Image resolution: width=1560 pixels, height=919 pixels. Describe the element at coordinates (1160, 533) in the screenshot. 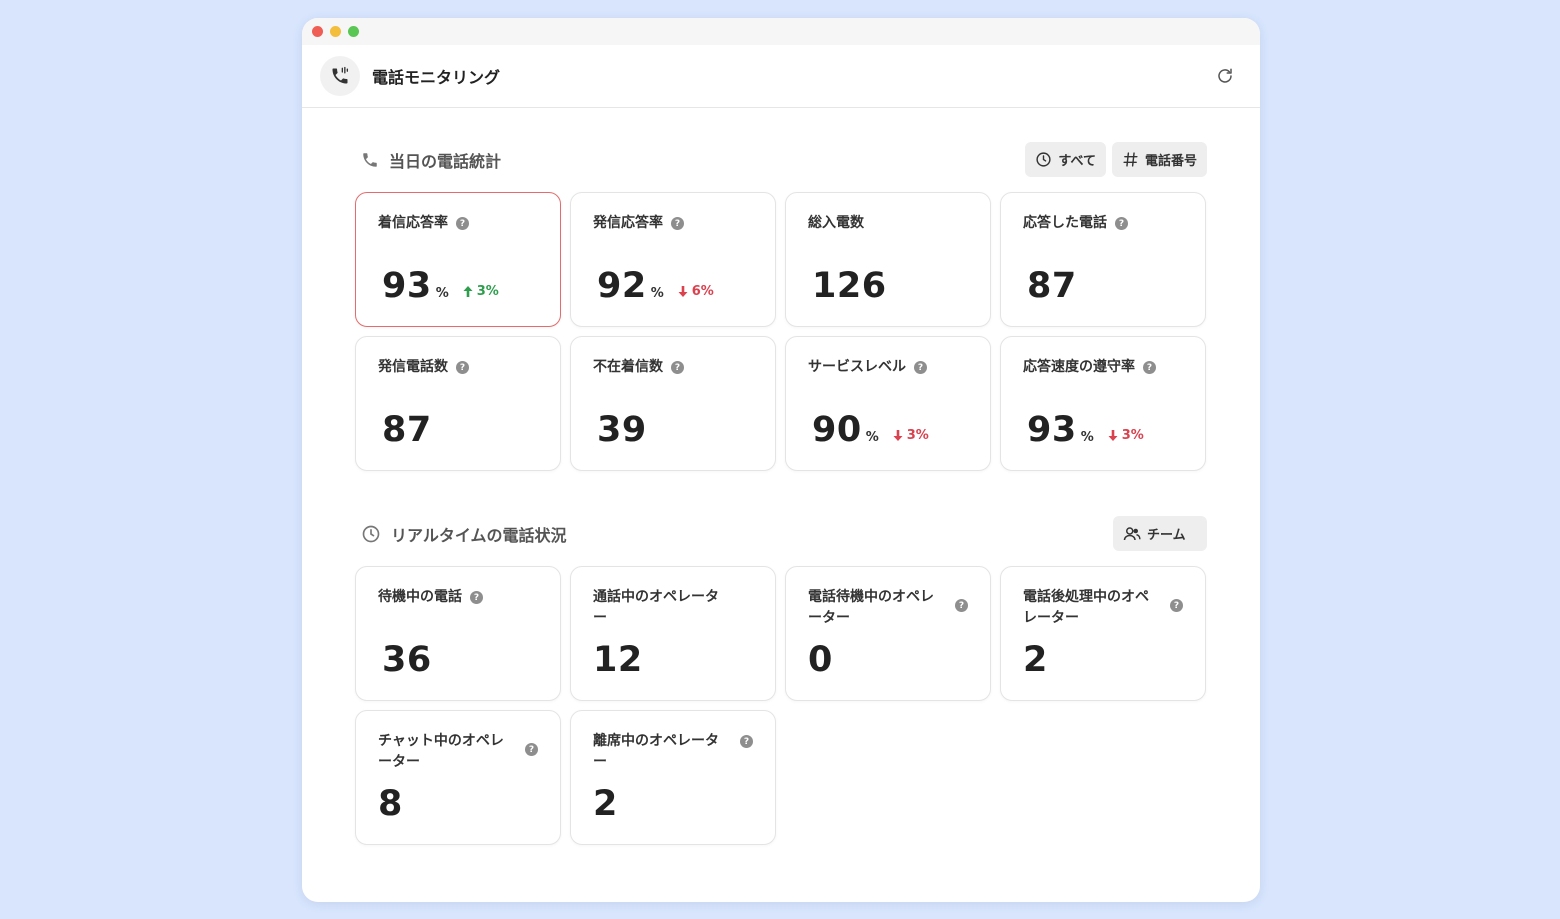

I see `filter-team-button: チーム` at that location.